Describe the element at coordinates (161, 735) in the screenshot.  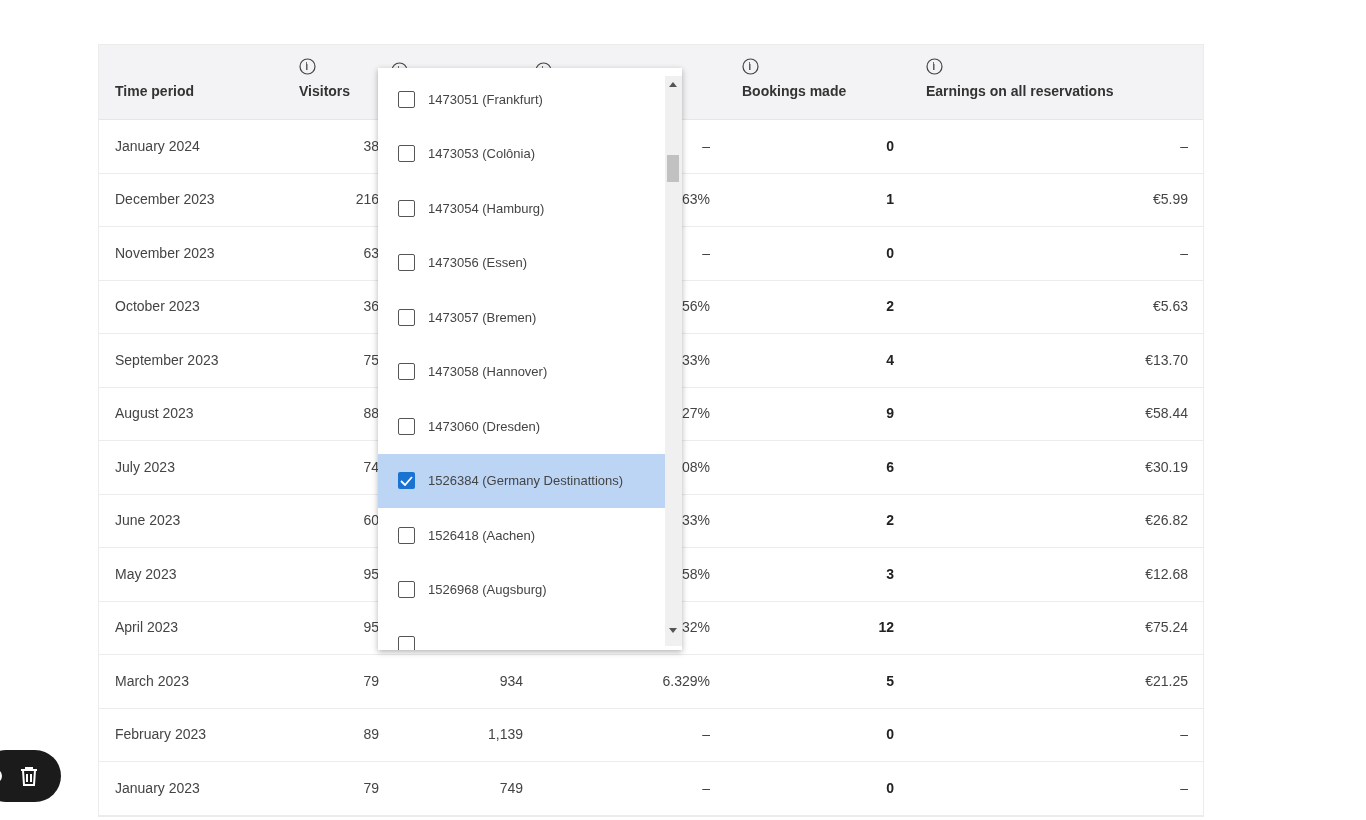
I see `table-cell-text: February 2023` at that location.